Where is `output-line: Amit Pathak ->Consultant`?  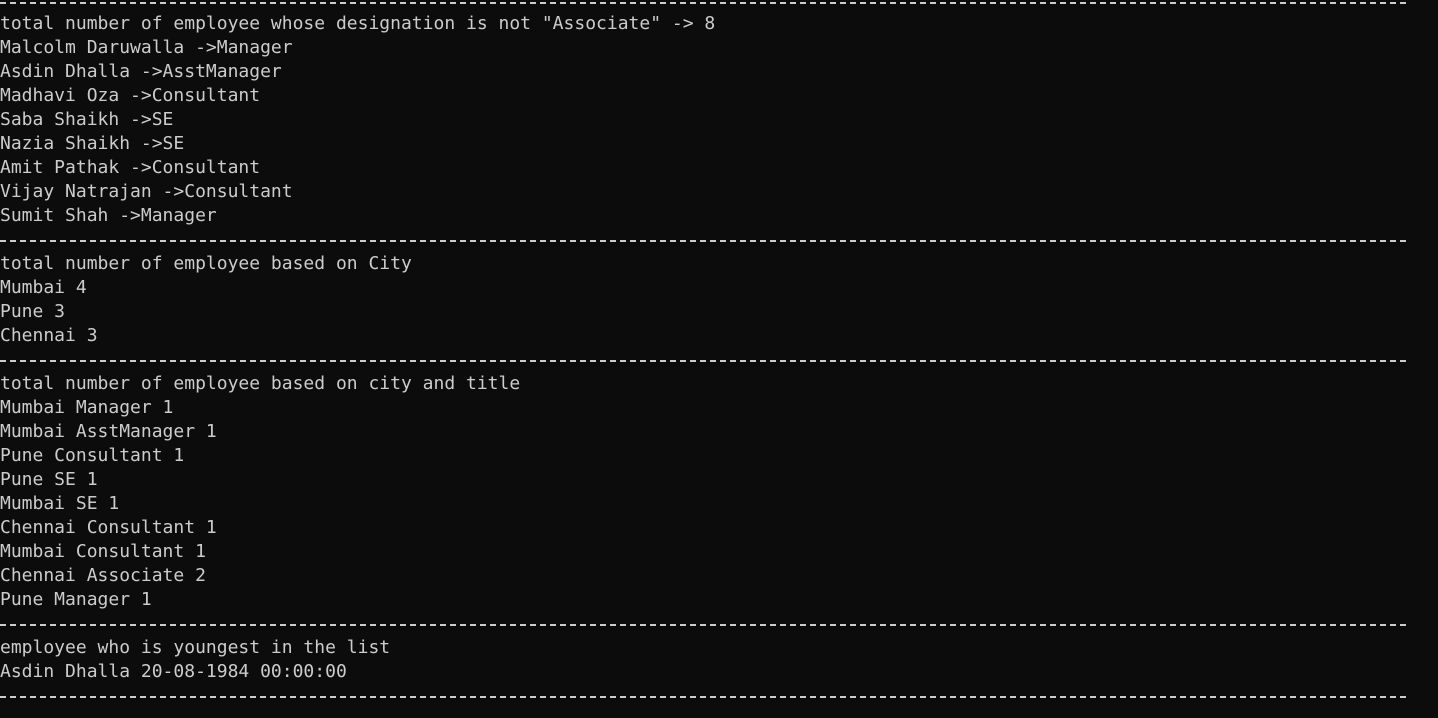 output-line: Amit Pathak ->Consultant is located at coordinates (130, 167).